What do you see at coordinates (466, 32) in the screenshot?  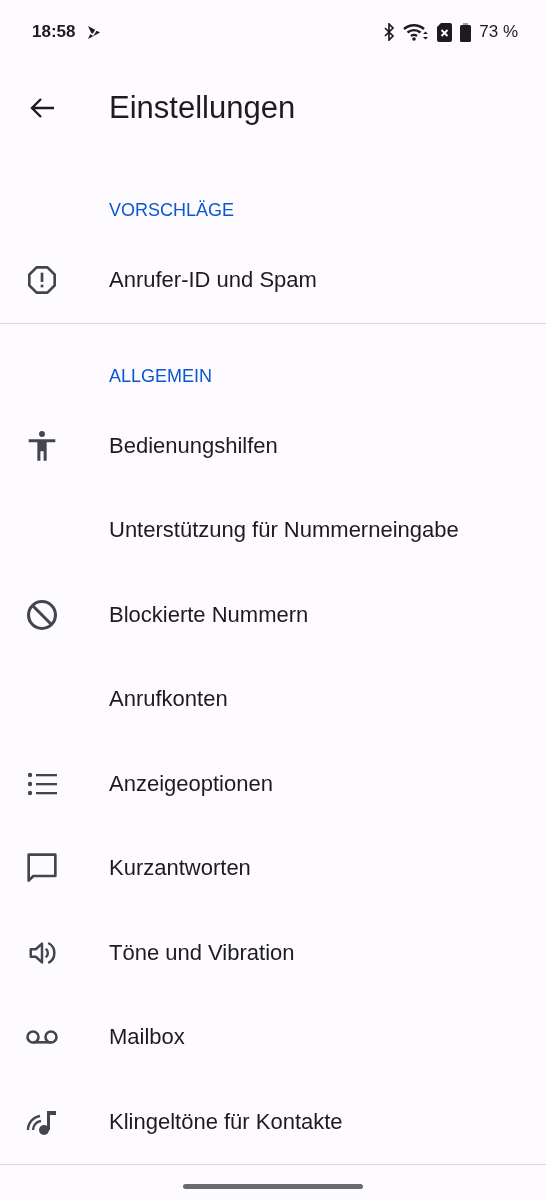 I see `battery-icon` at bounding box center [466, 32].